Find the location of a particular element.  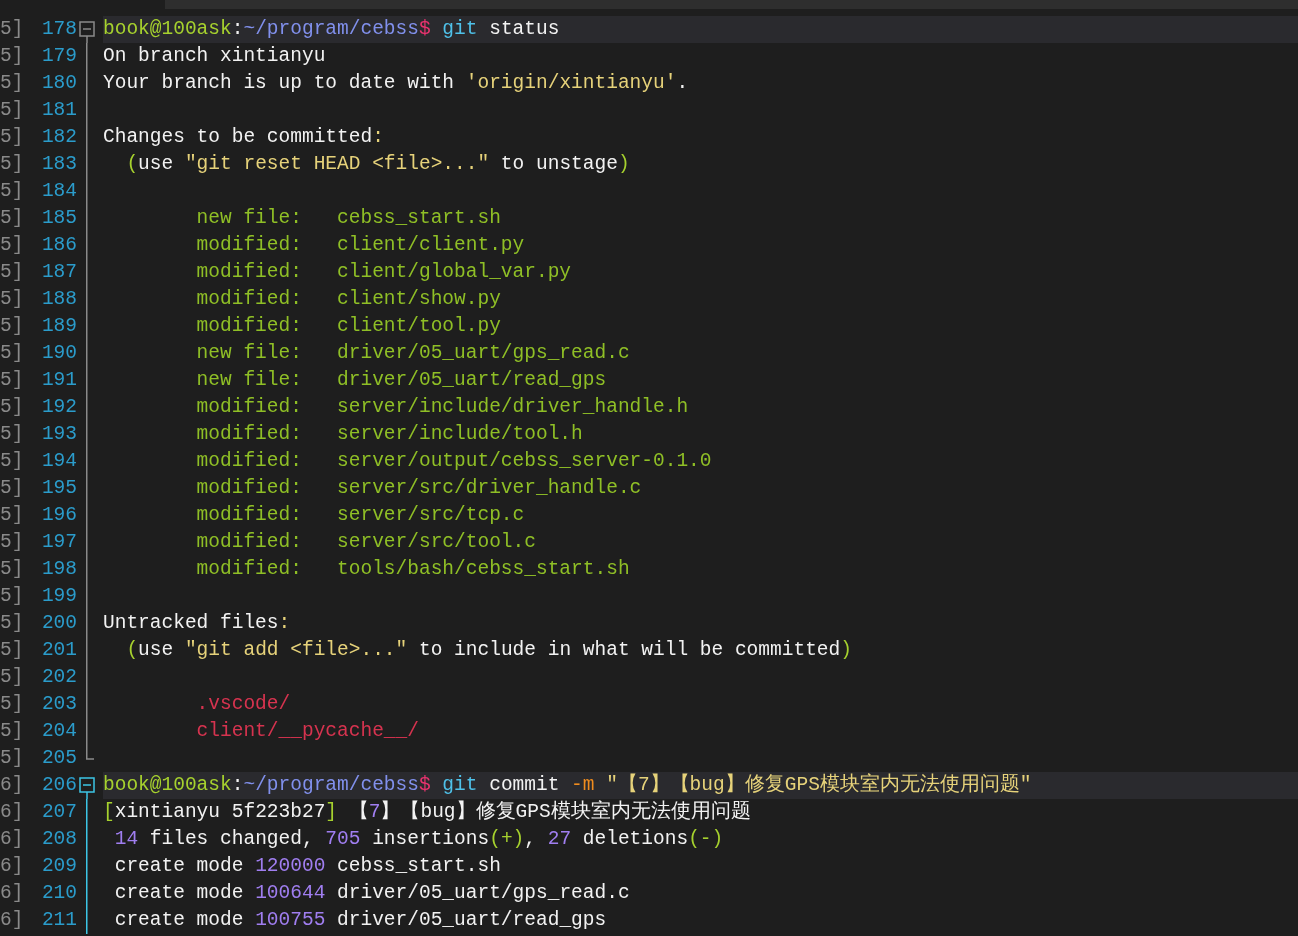

terminal-line: [xintianyu 5f223b27] 【7】【bug】修复GPS模块室内无法使用问题 is located at coordinates (427, 812).